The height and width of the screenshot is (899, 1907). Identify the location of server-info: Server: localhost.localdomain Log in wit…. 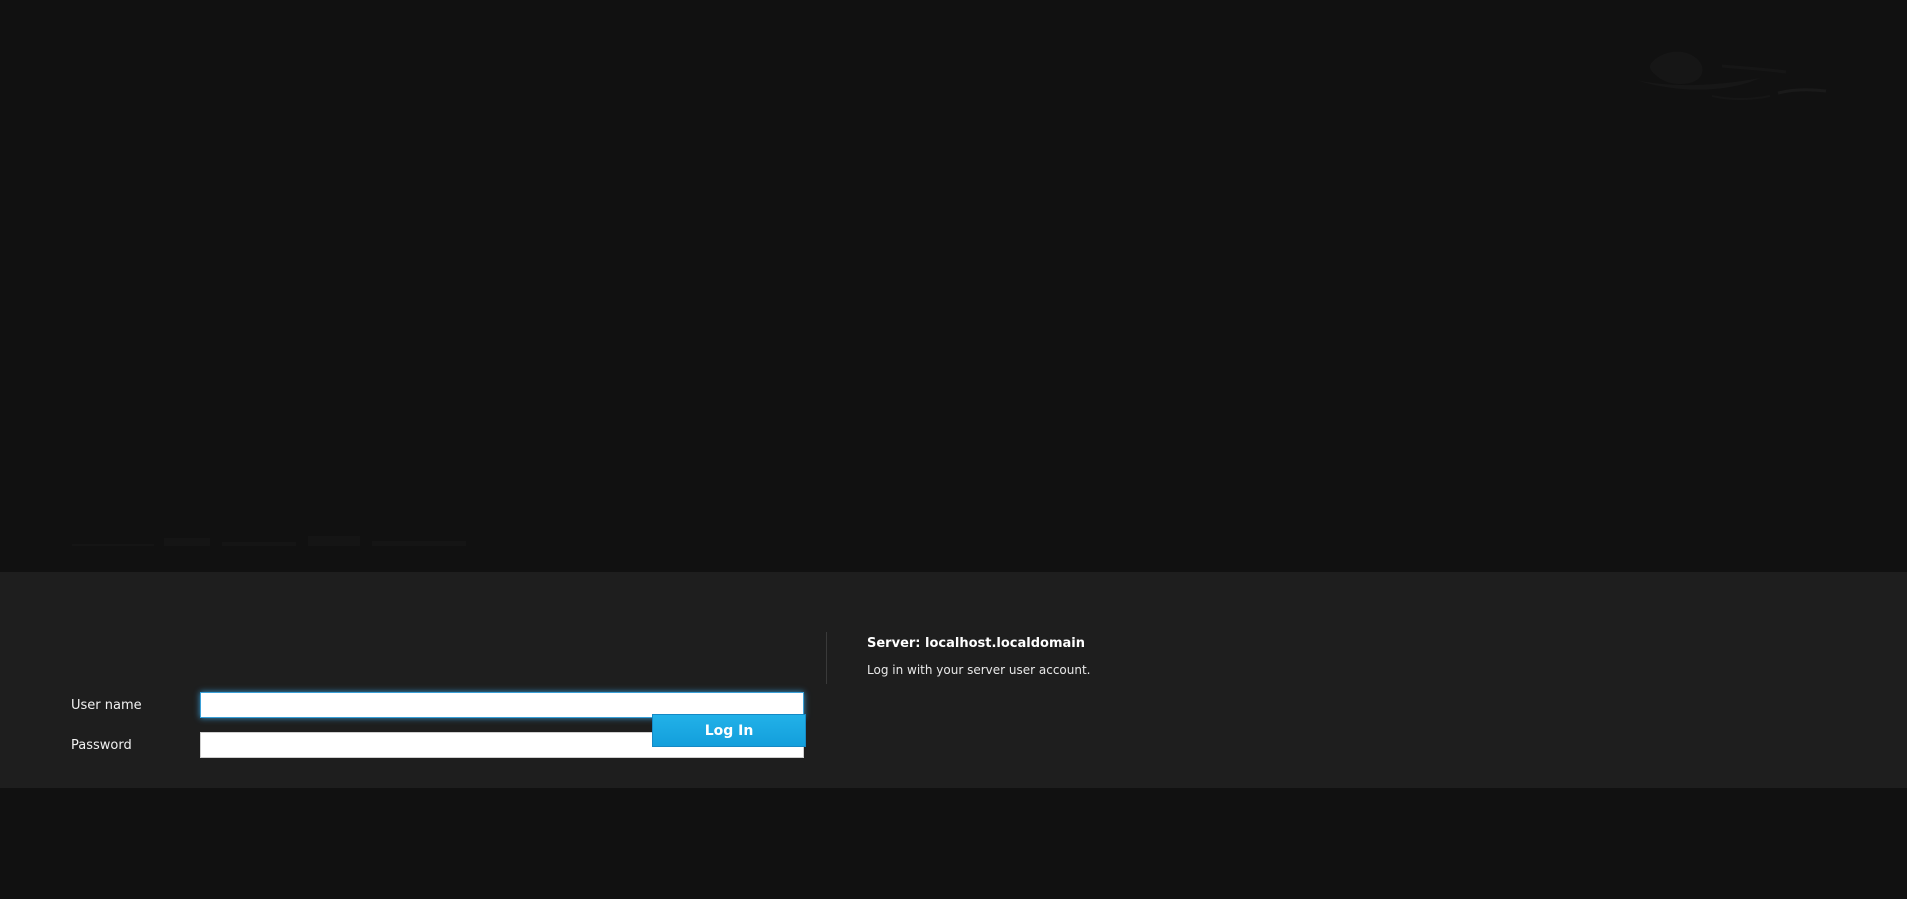
(1167, 656).